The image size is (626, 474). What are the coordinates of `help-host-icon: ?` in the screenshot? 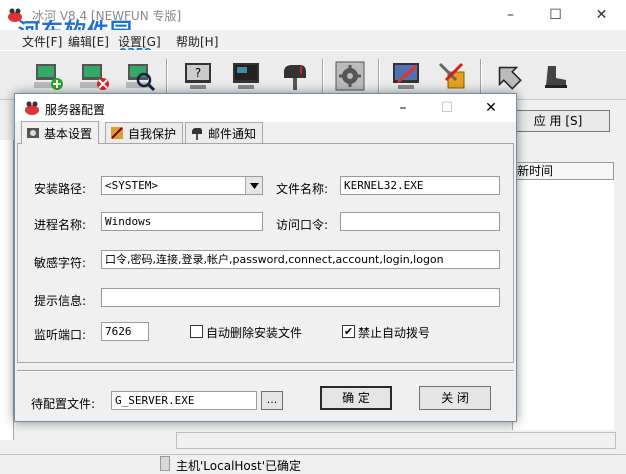 It's located at (198, 76).